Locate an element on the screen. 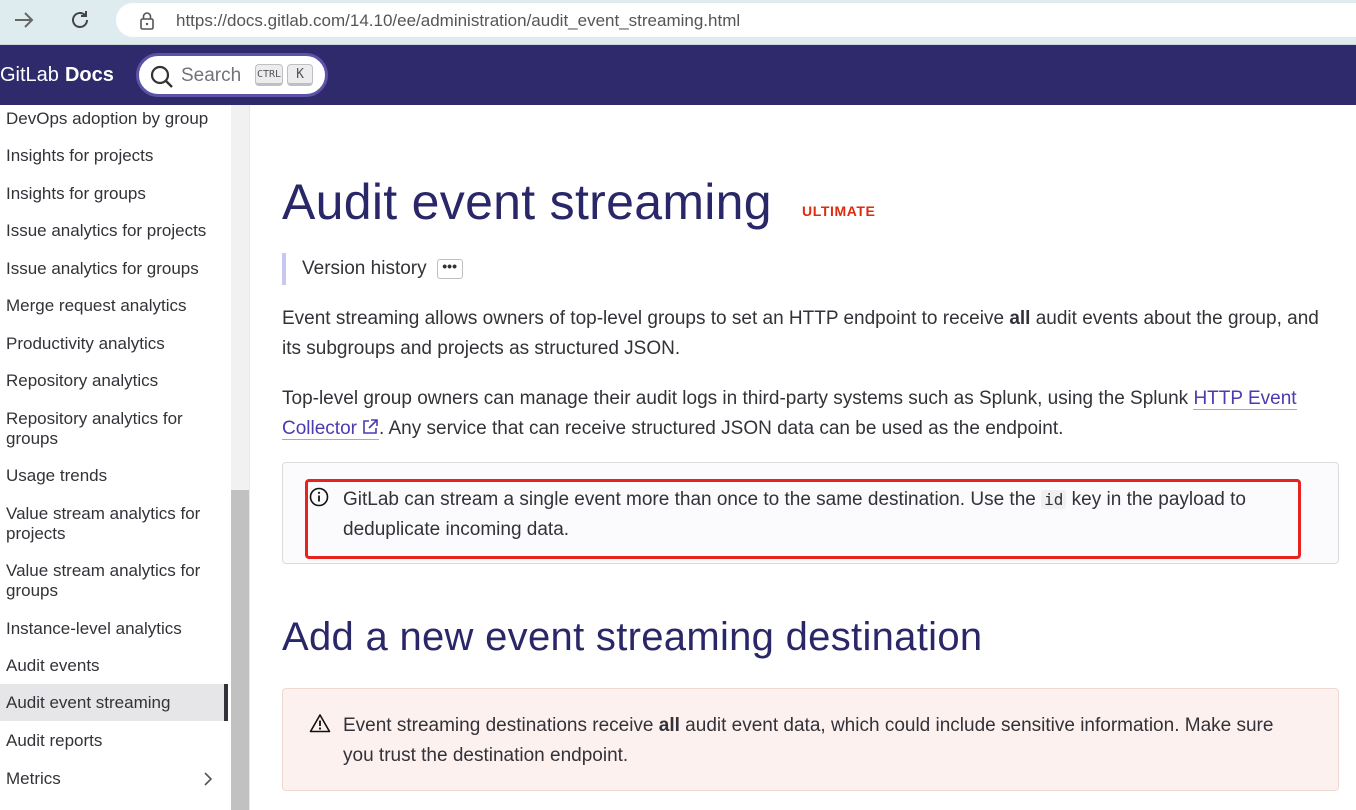  warning-icon is located at coordinates (320, 723).